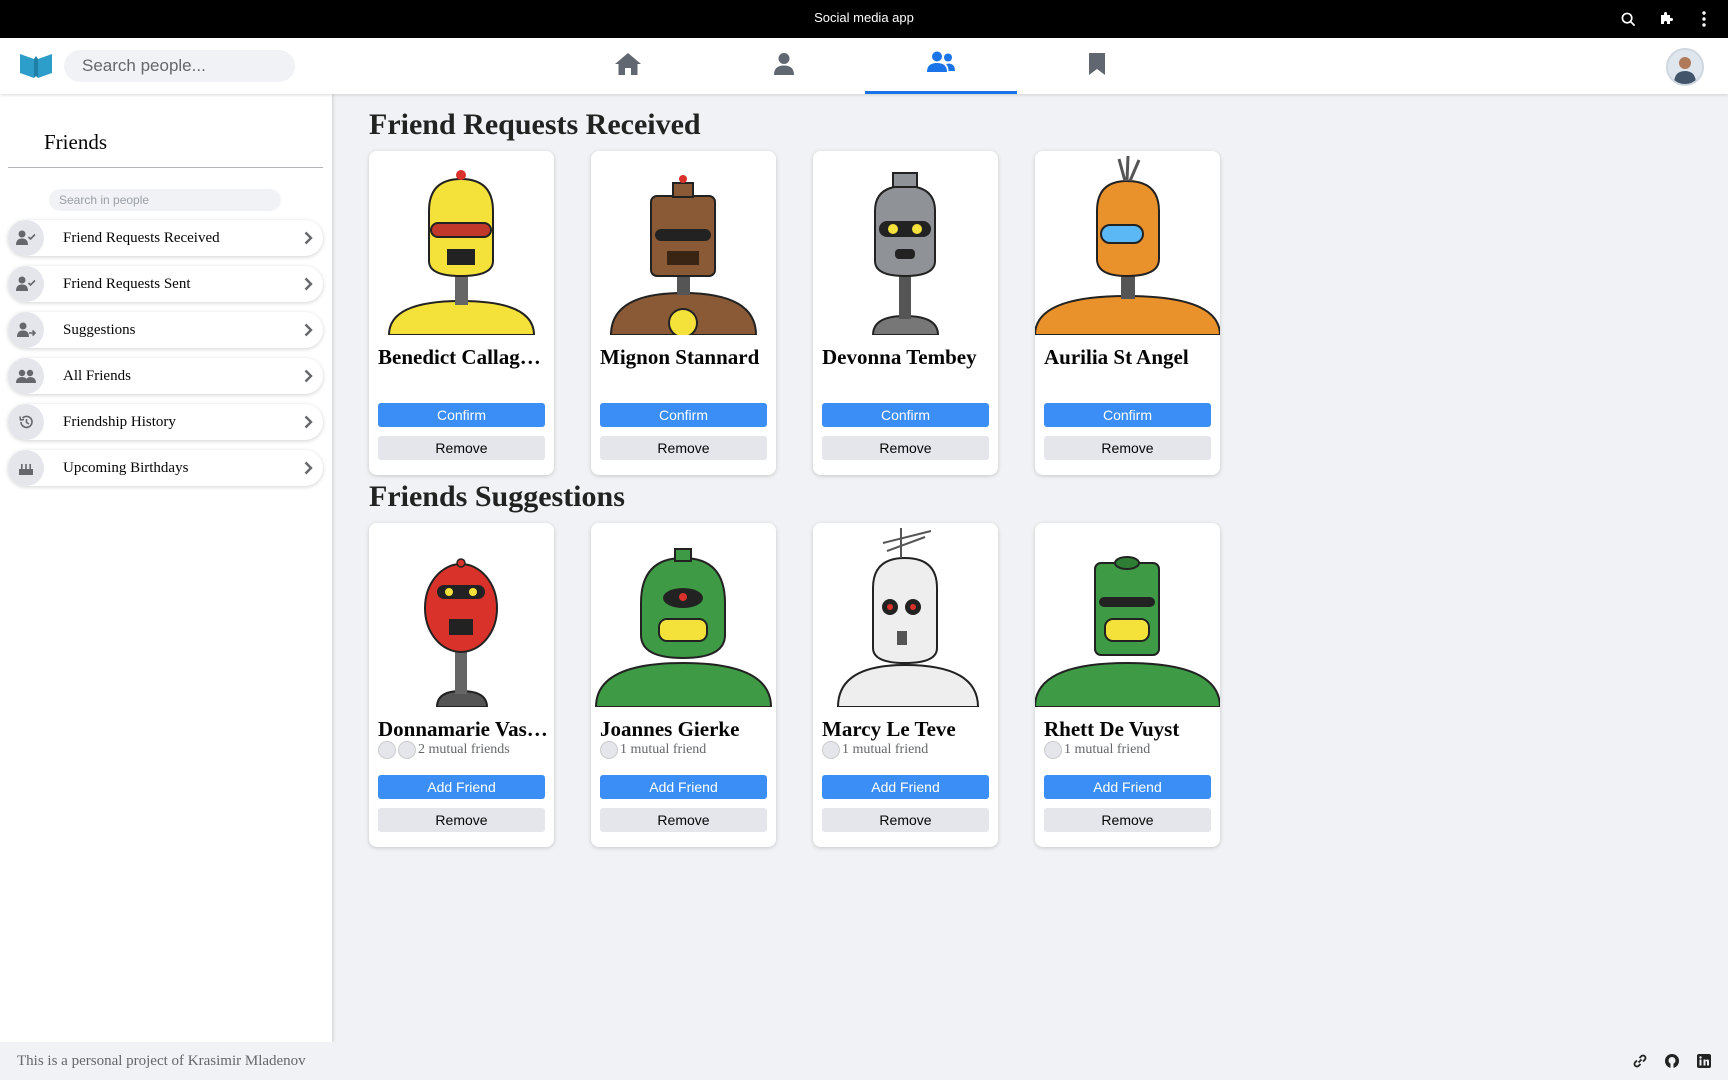  I want to click on window-titlebar: Social media app, so click(864, 19).